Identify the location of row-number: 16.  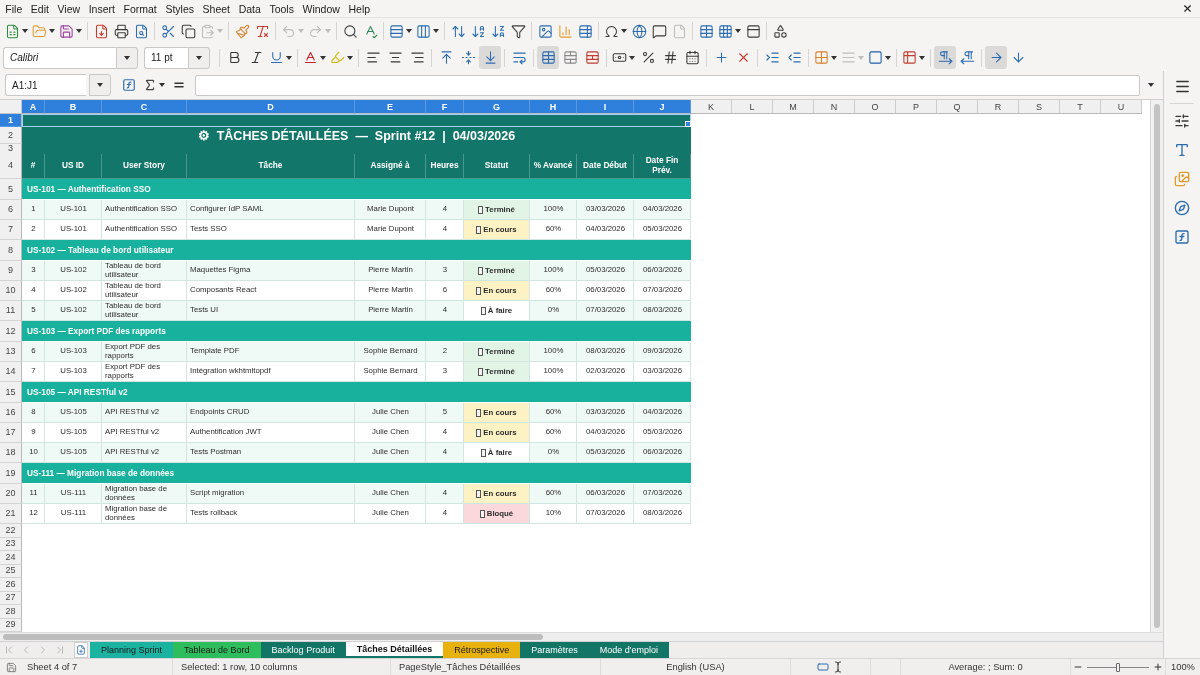
(11, 413).